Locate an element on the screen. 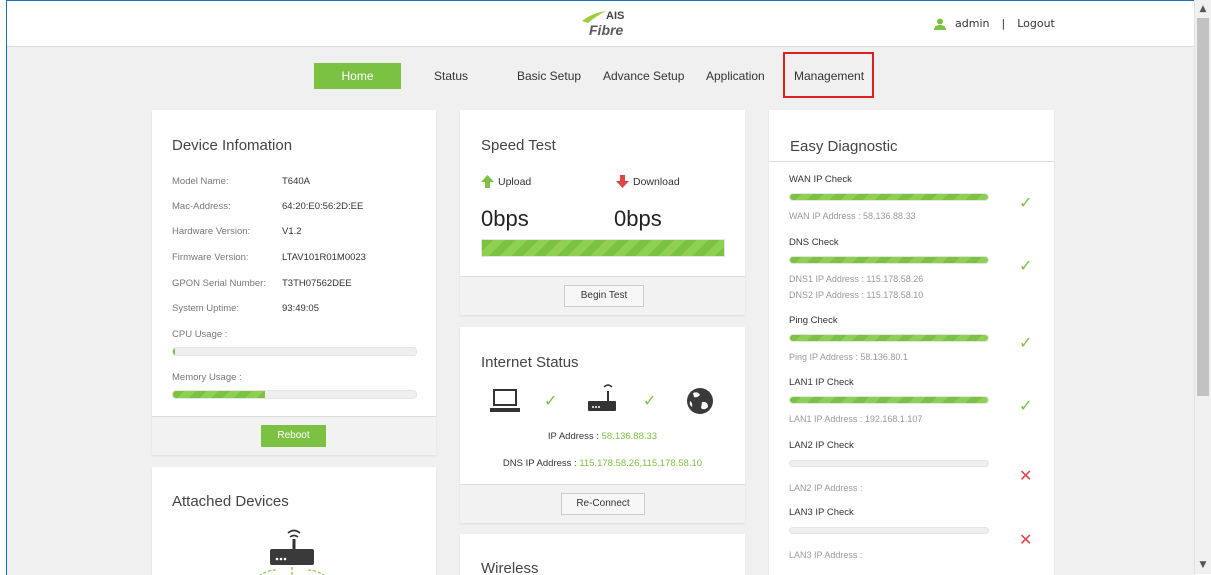  internet-status-title: Internet Status is located at coordinates (530, 362).